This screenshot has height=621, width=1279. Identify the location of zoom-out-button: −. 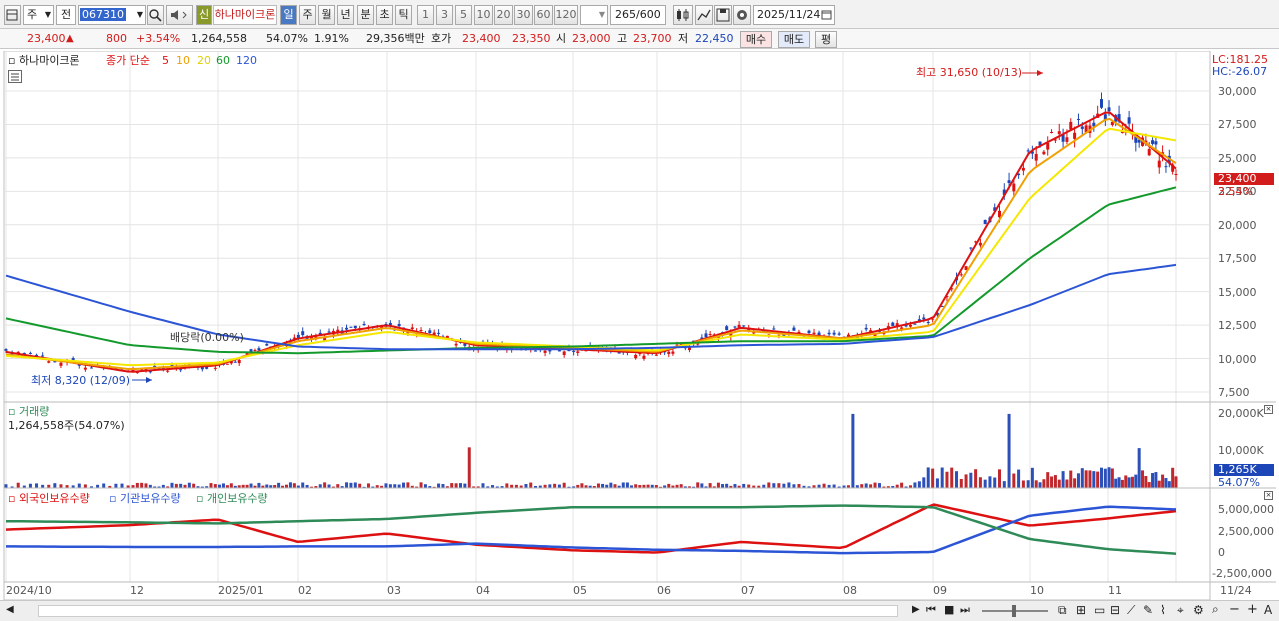
(1234, 609).